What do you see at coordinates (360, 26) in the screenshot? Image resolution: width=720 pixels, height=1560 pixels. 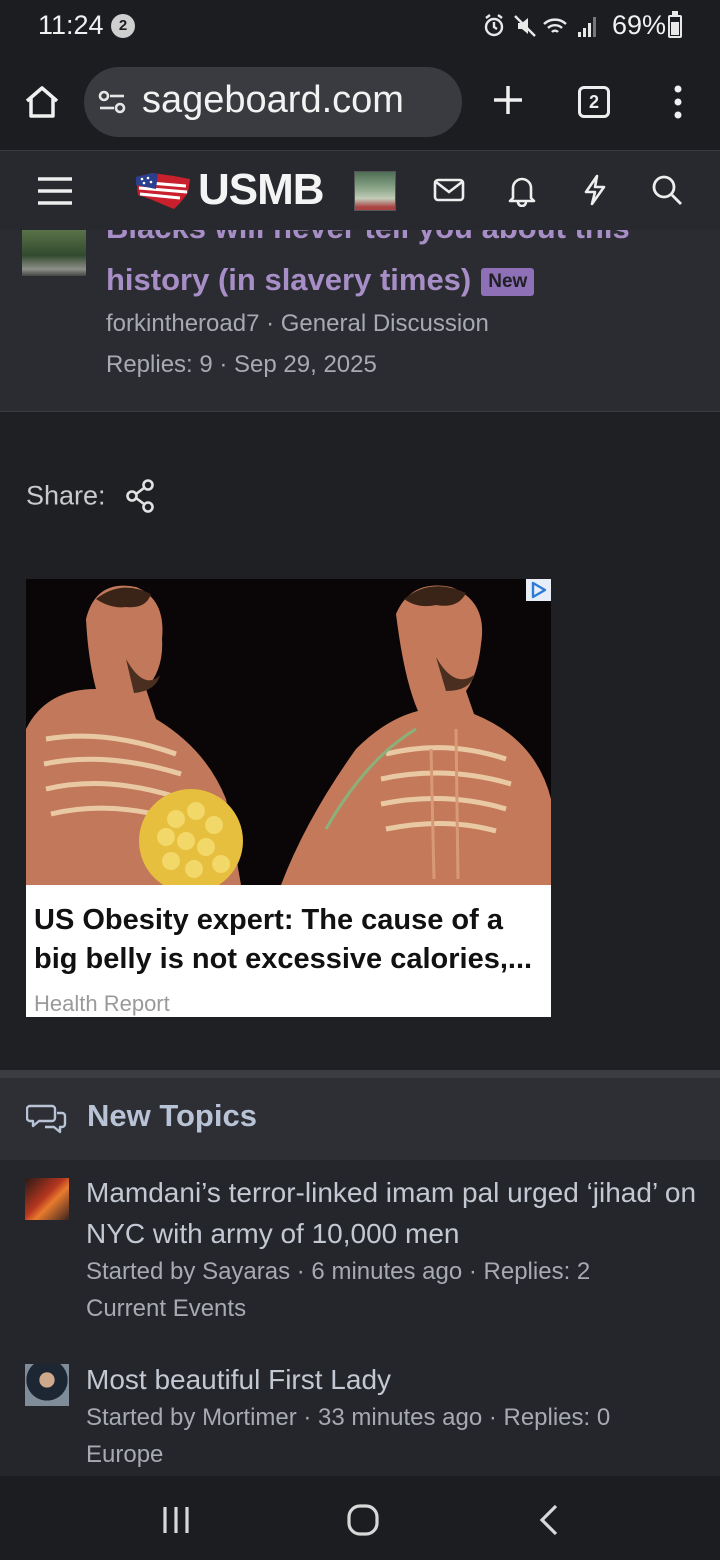 I see `status-bar: 11:24 2 69%` at bounding box center [360, 26].